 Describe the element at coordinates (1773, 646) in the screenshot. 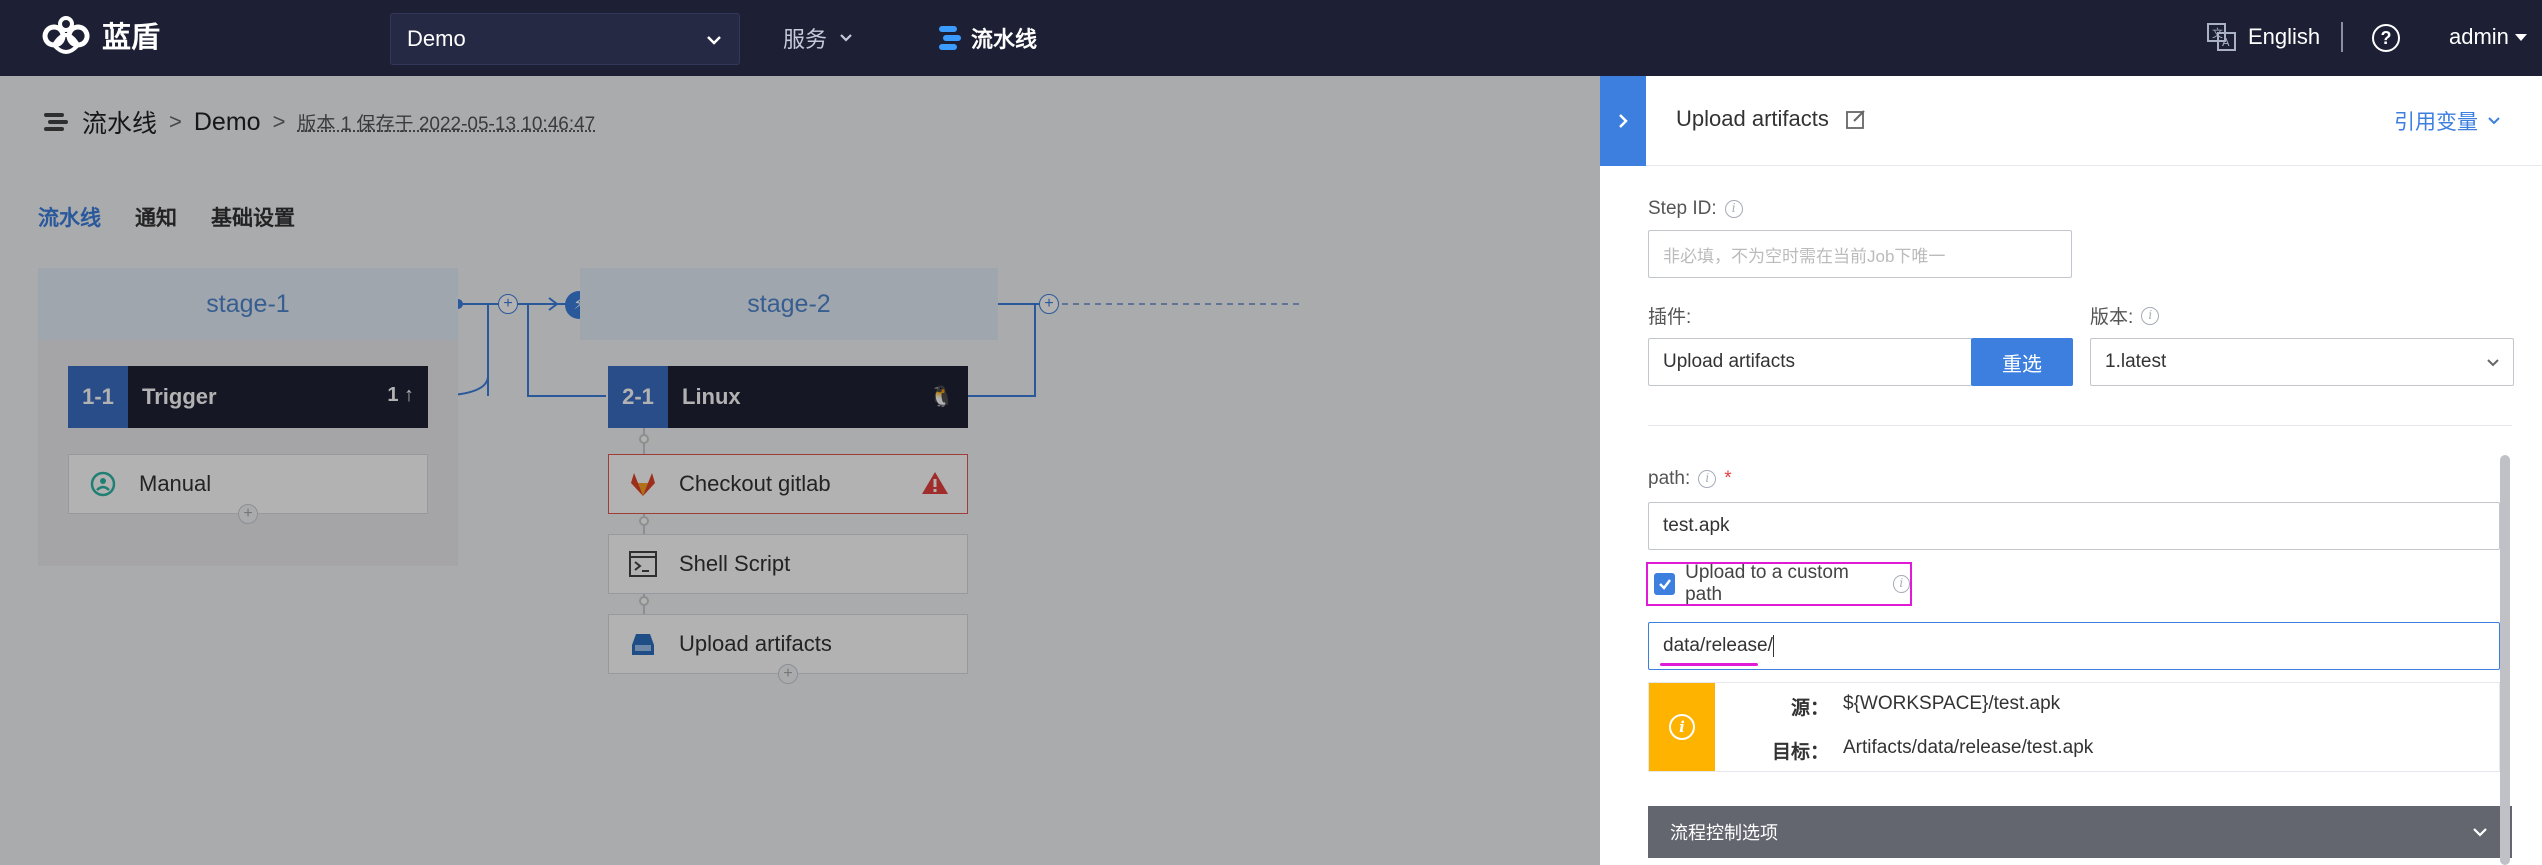

I see `text-cursor` at that location.